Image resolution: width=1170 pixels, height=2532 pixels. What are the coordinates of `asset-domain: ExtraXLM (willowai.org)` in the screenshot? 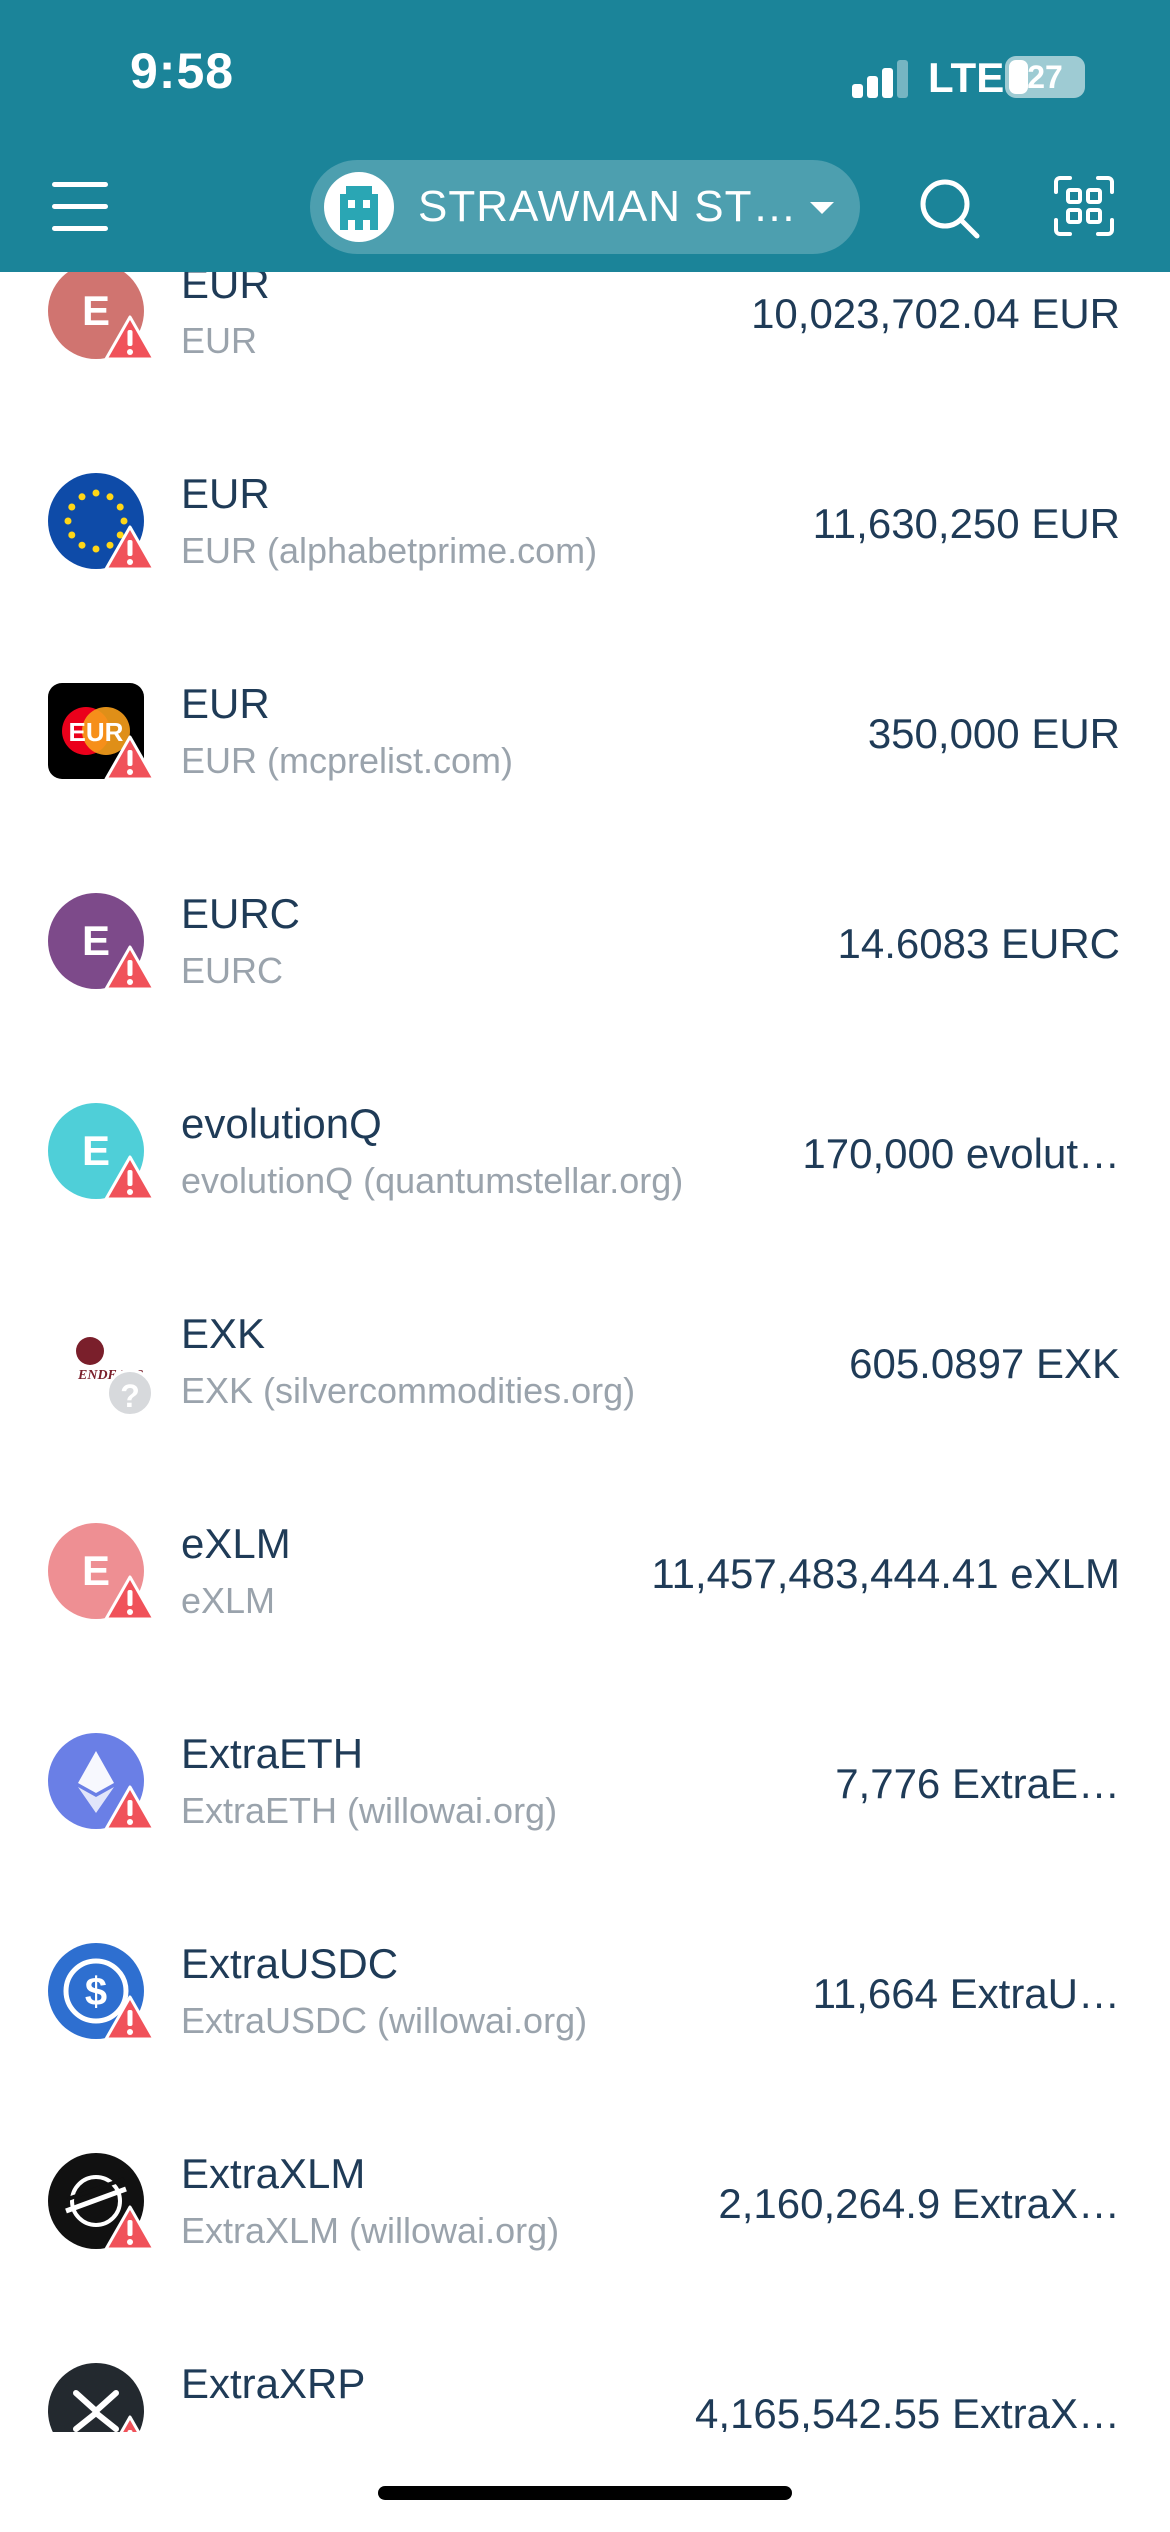 It's located at (370, 2230).